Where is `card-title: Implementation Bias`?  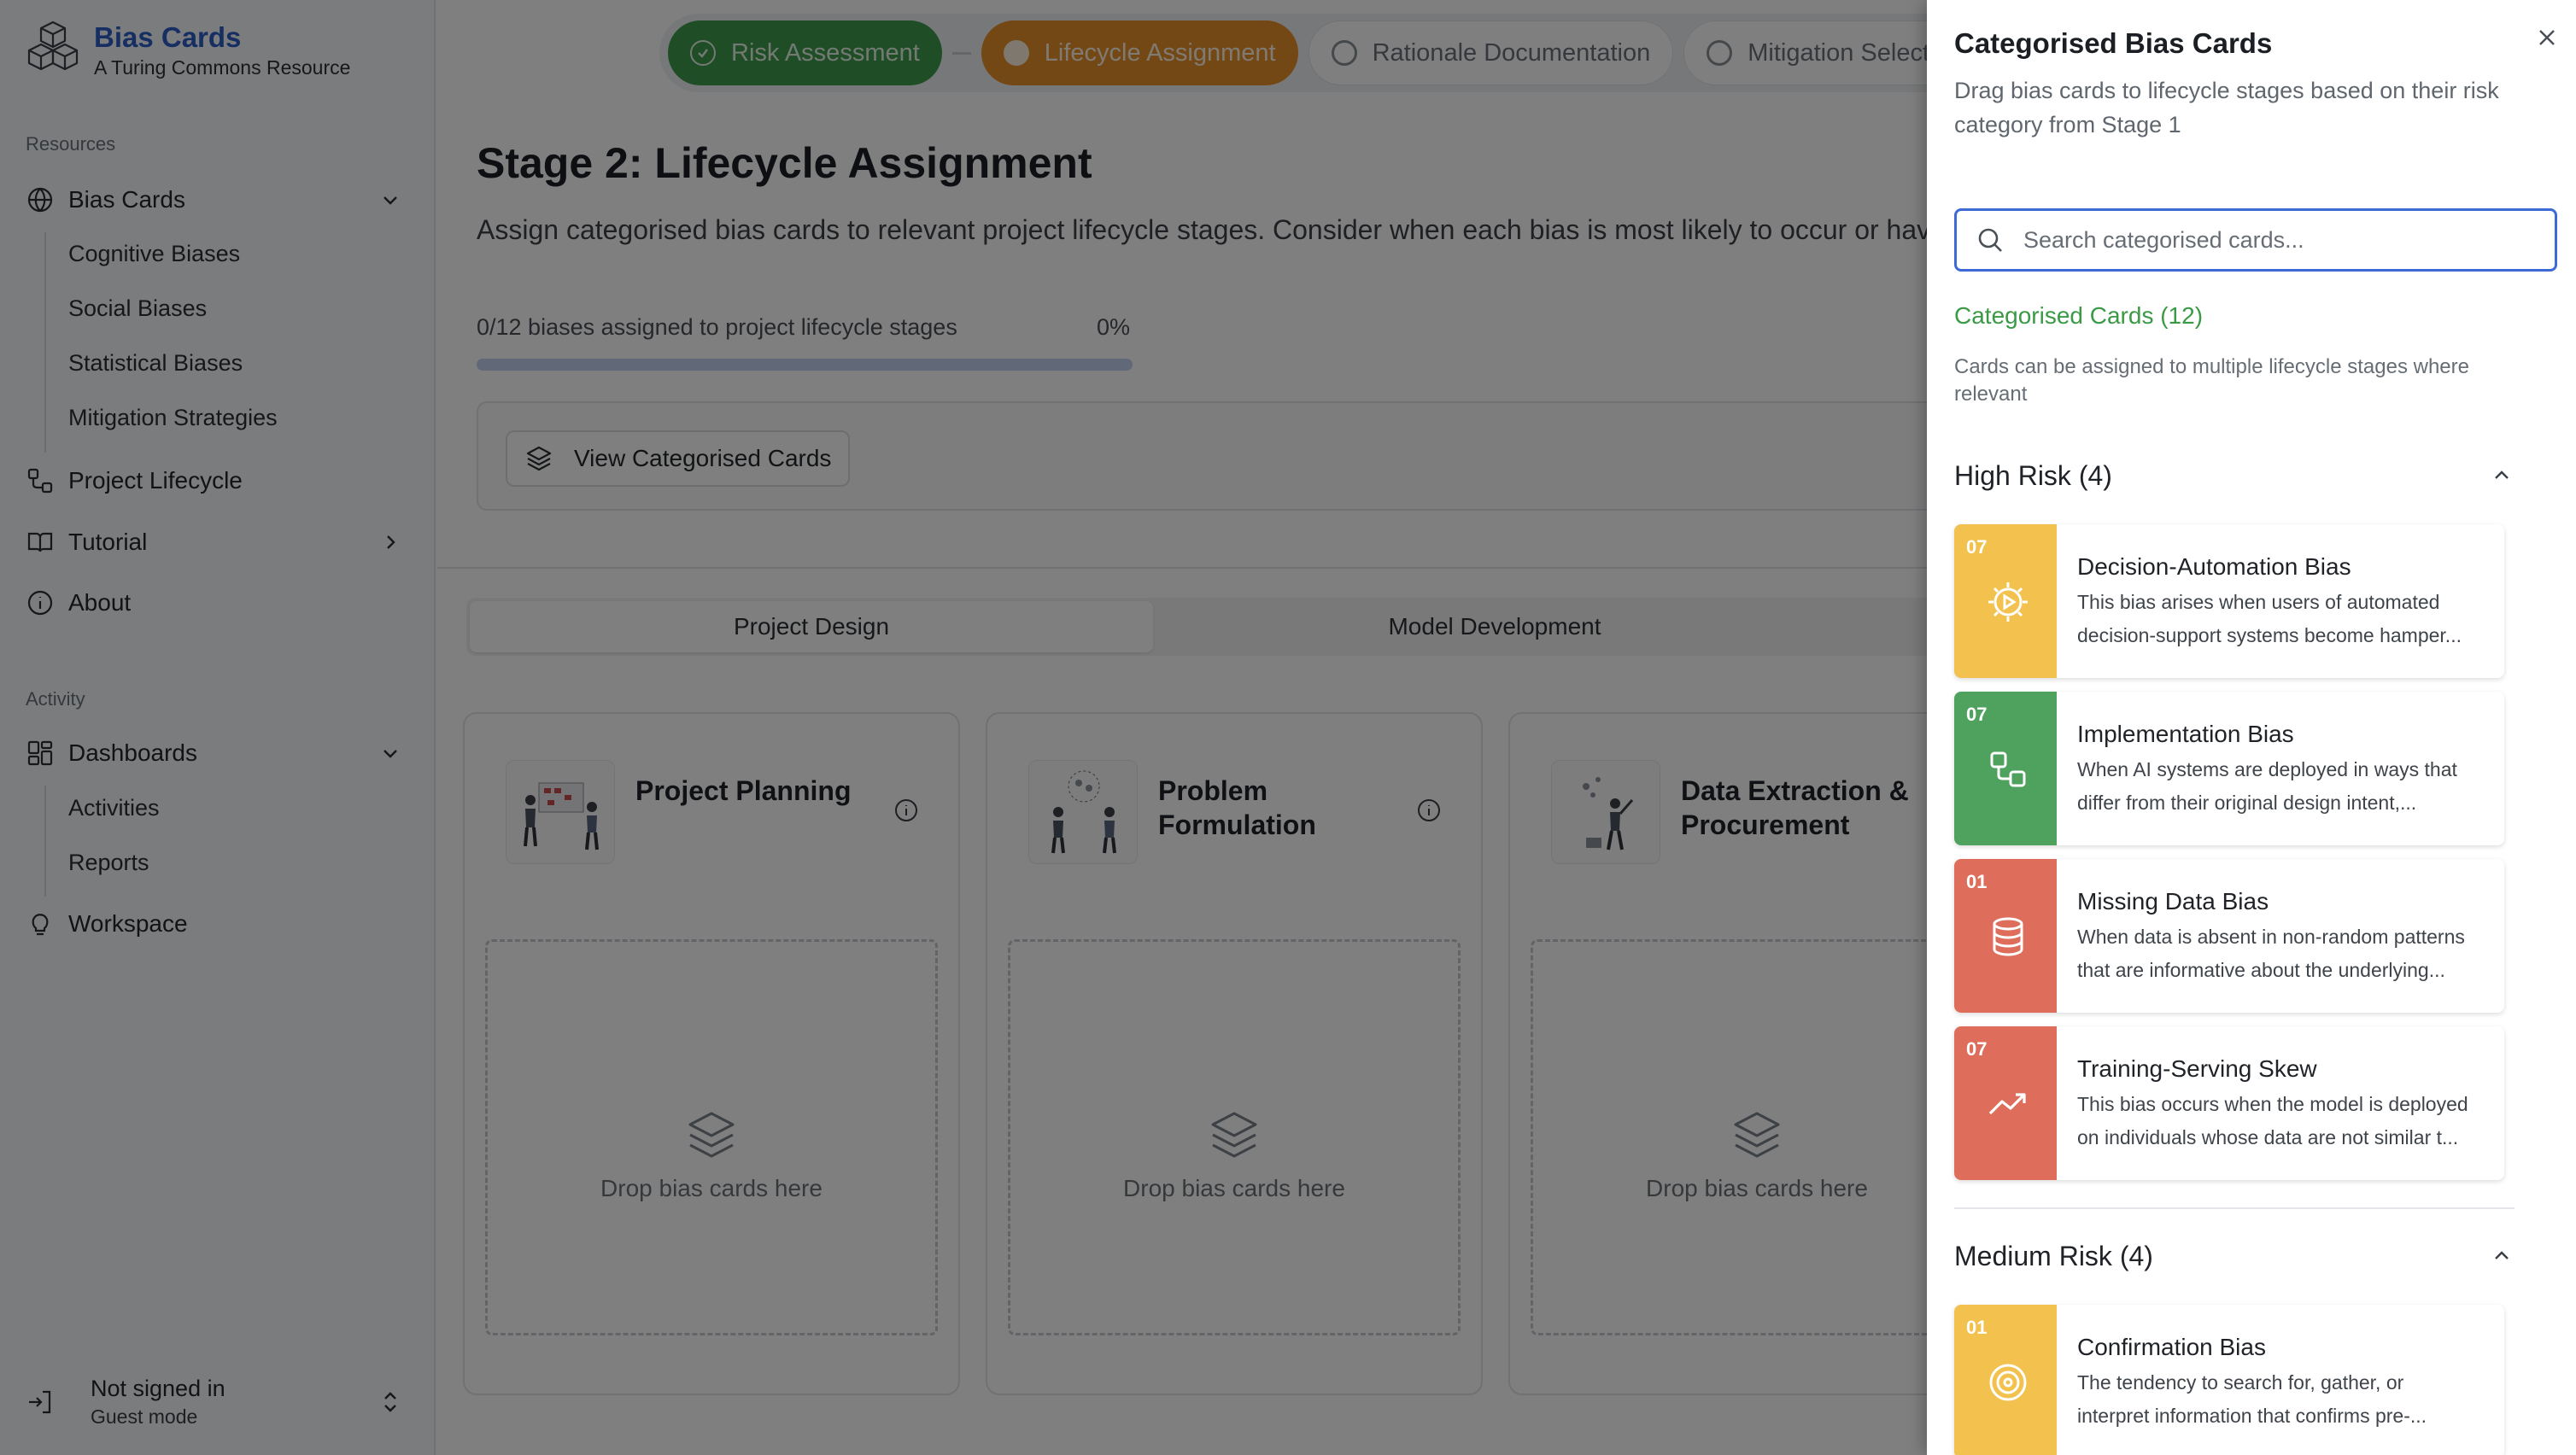 card-title: Implementation Bias is located at coordinates (2185, 734).